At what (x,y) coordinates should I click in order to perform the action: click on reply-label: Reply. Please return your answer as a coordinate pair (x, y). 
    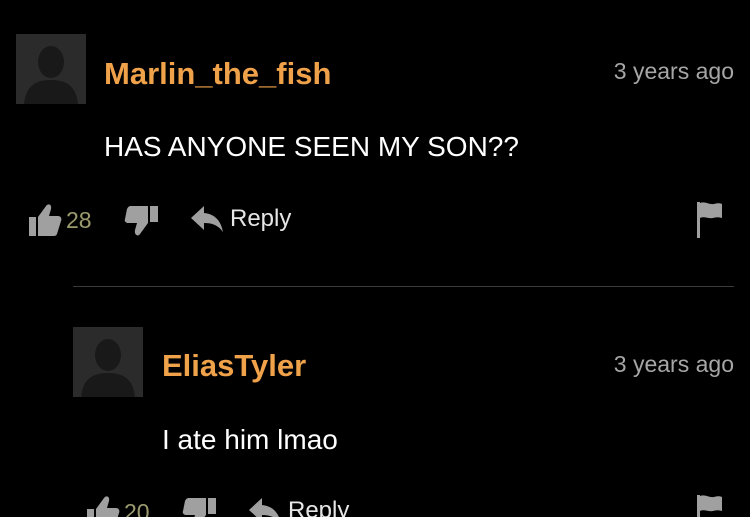
    Looking at the image, I should click on (319, 507).